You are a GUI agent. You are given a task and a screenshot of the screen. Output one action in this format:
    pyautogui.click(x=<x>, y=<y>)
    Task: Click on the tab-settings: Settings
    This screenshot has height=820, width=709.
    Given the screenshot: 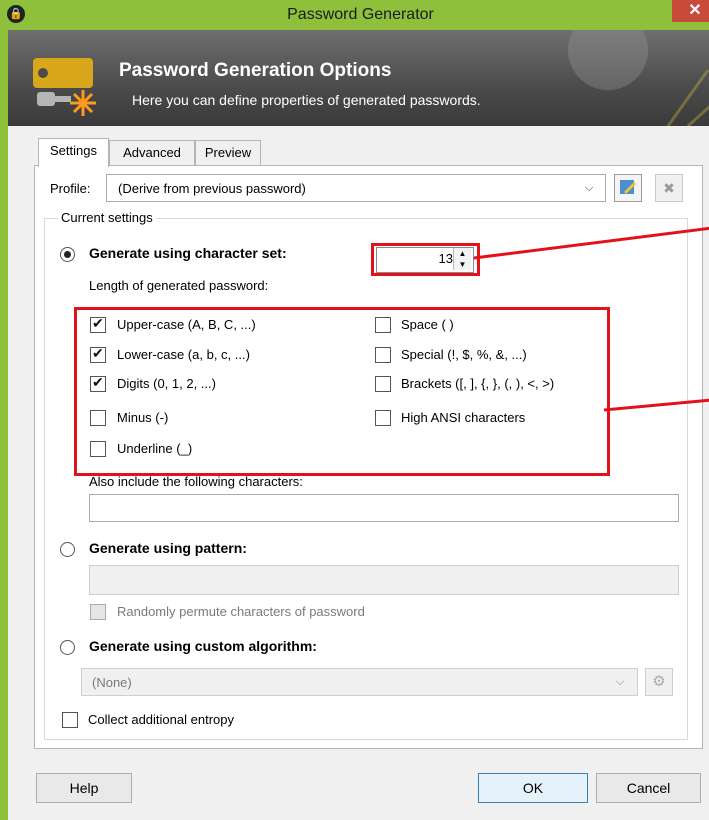 What is the action you would take?
    pyautogui.click(x=73, y=152)
    